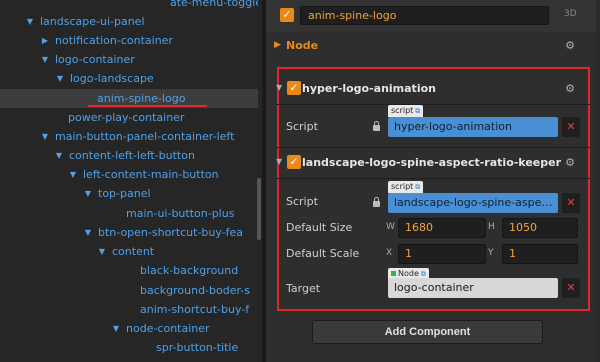 This screenshot has width=600, height=362. I want to click on hierarchy-scrollbar, so click(259, 209).